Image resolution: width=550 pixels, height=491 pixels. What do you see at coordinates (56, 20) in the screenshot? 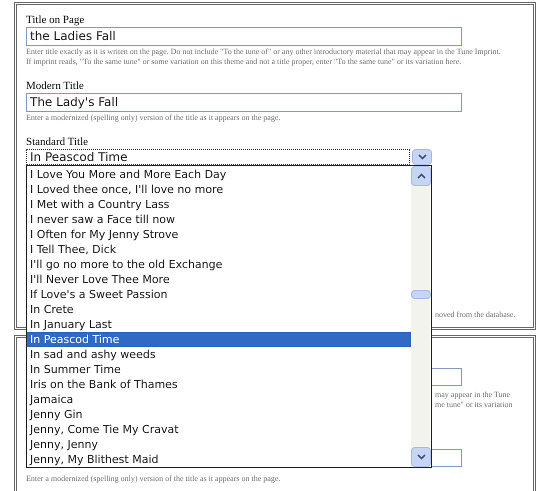
I see `field-label: Title on Page` at bounding box center [56, 20].